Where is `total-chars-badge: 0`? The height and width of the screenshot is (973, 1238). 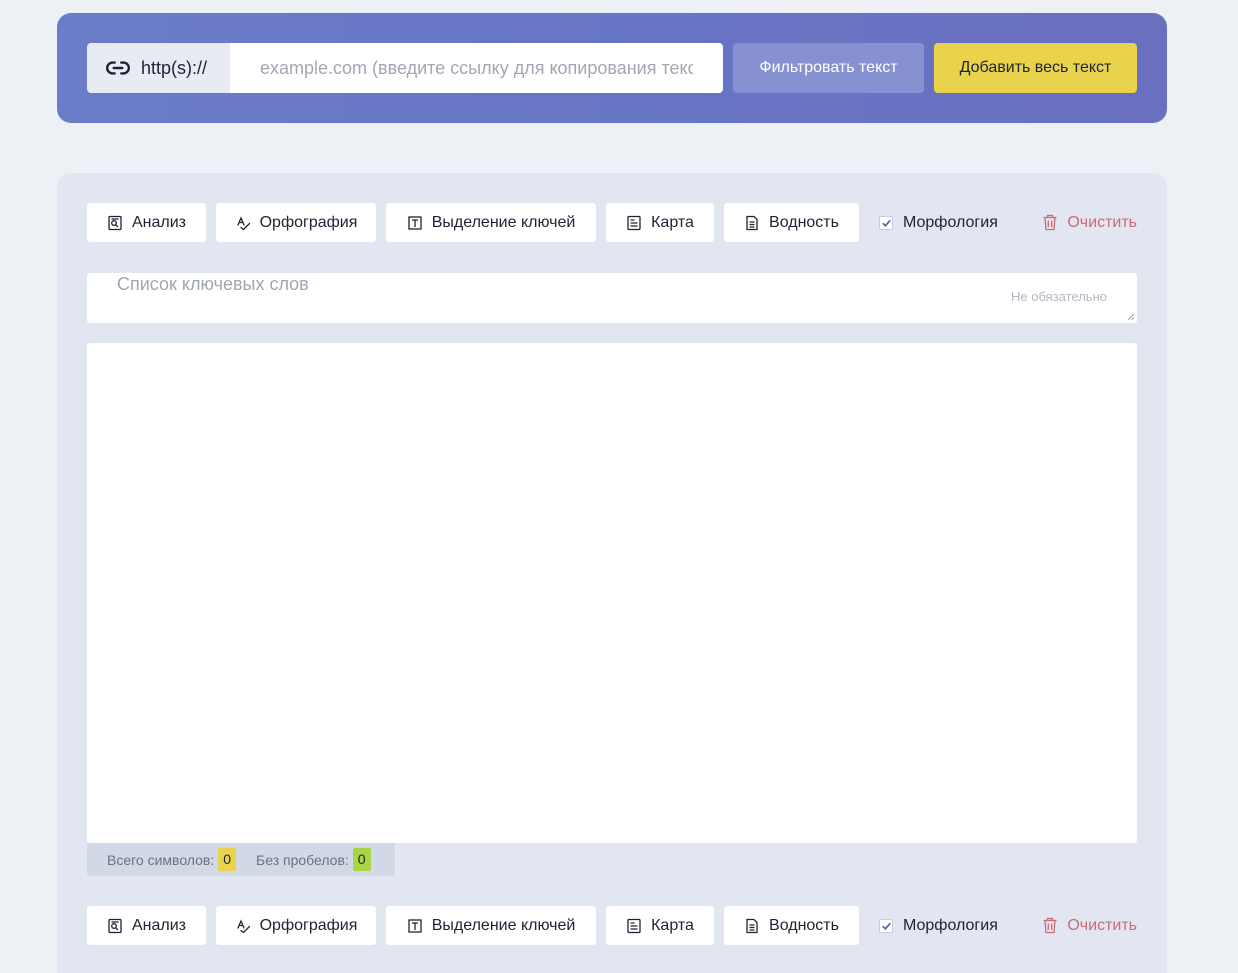 total-chars-badge: 0 is located at coordinates (227, 859).